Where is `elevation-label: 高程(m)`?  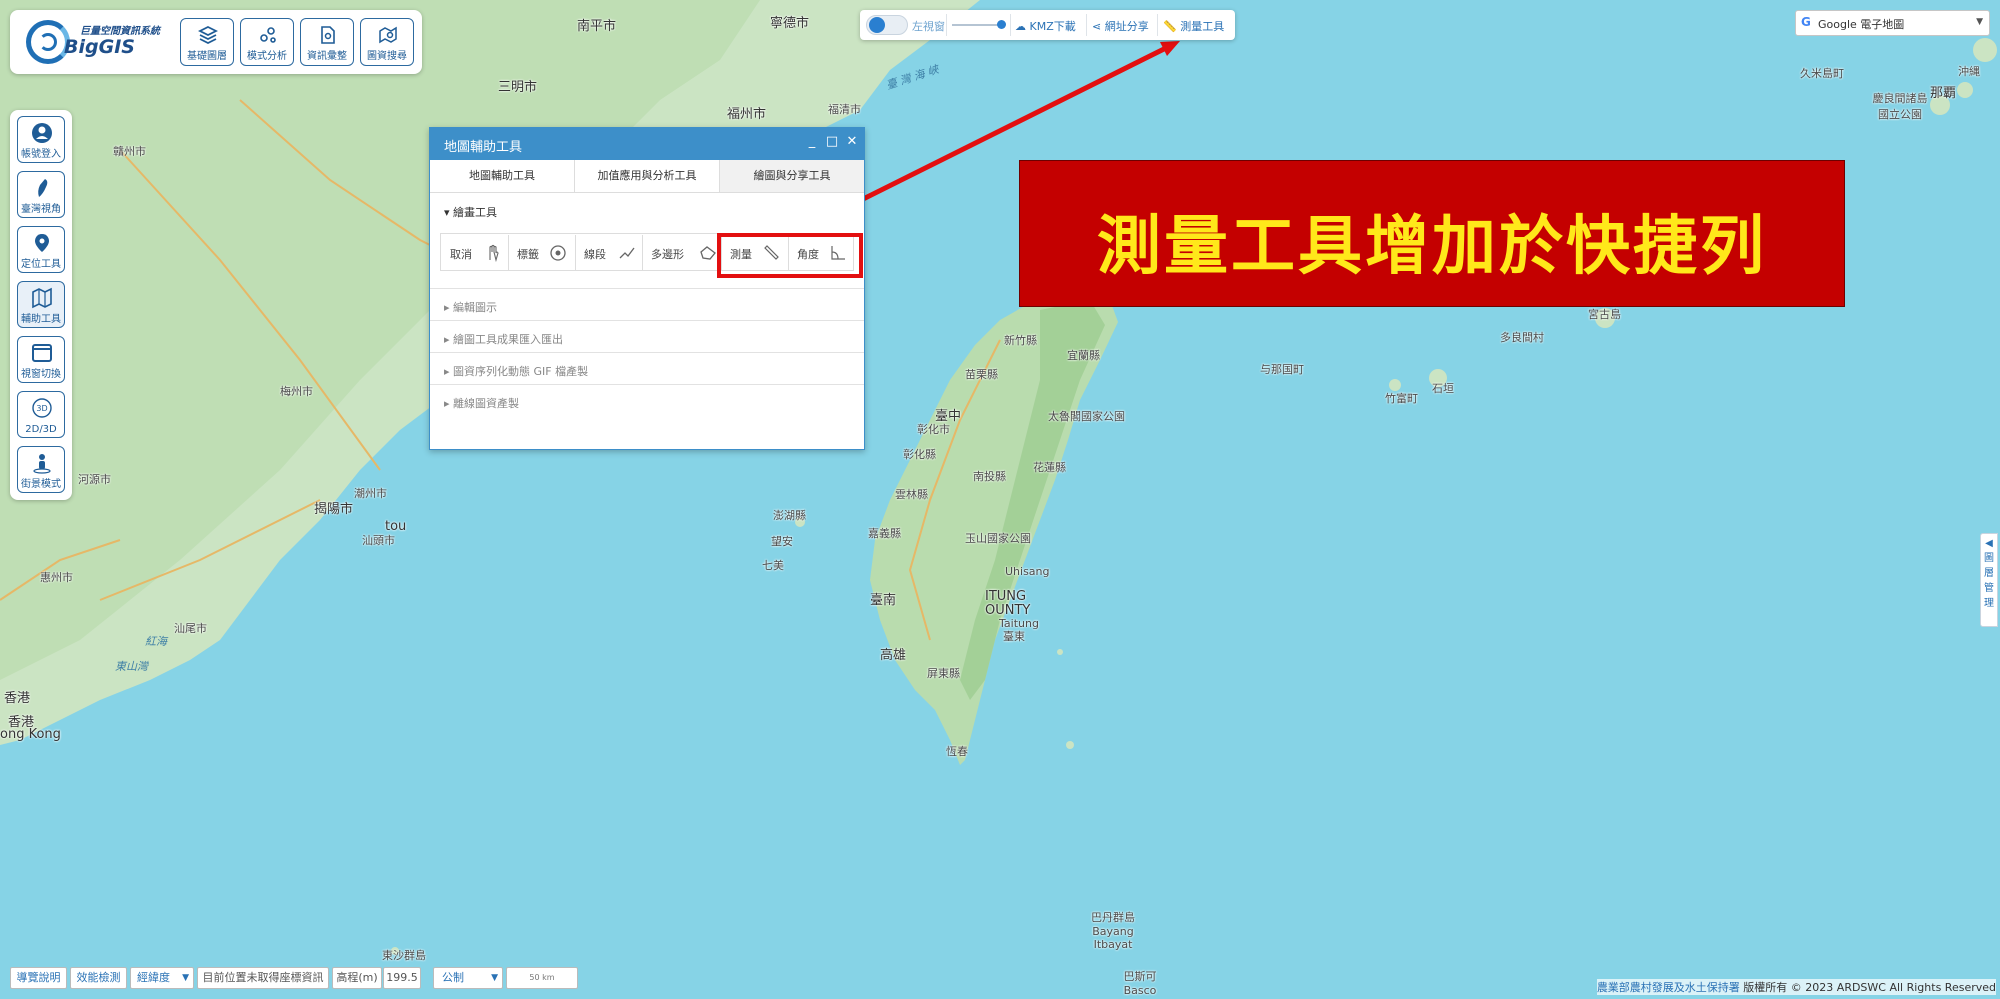
elevation-label: 高程(m) is located at coordinates (357, 978).